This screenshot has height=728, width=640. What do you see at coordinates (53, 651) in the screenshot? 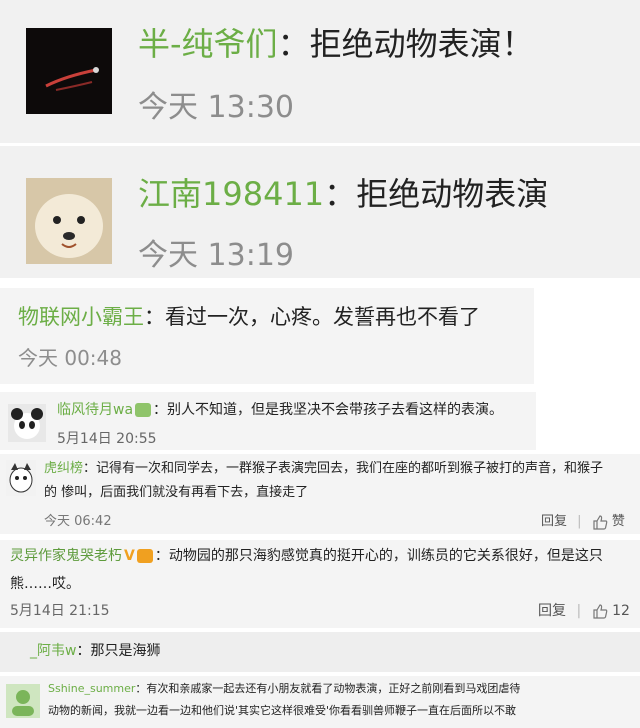
I see `comment-username: _阿韦w` at bounding box center [53, 651].